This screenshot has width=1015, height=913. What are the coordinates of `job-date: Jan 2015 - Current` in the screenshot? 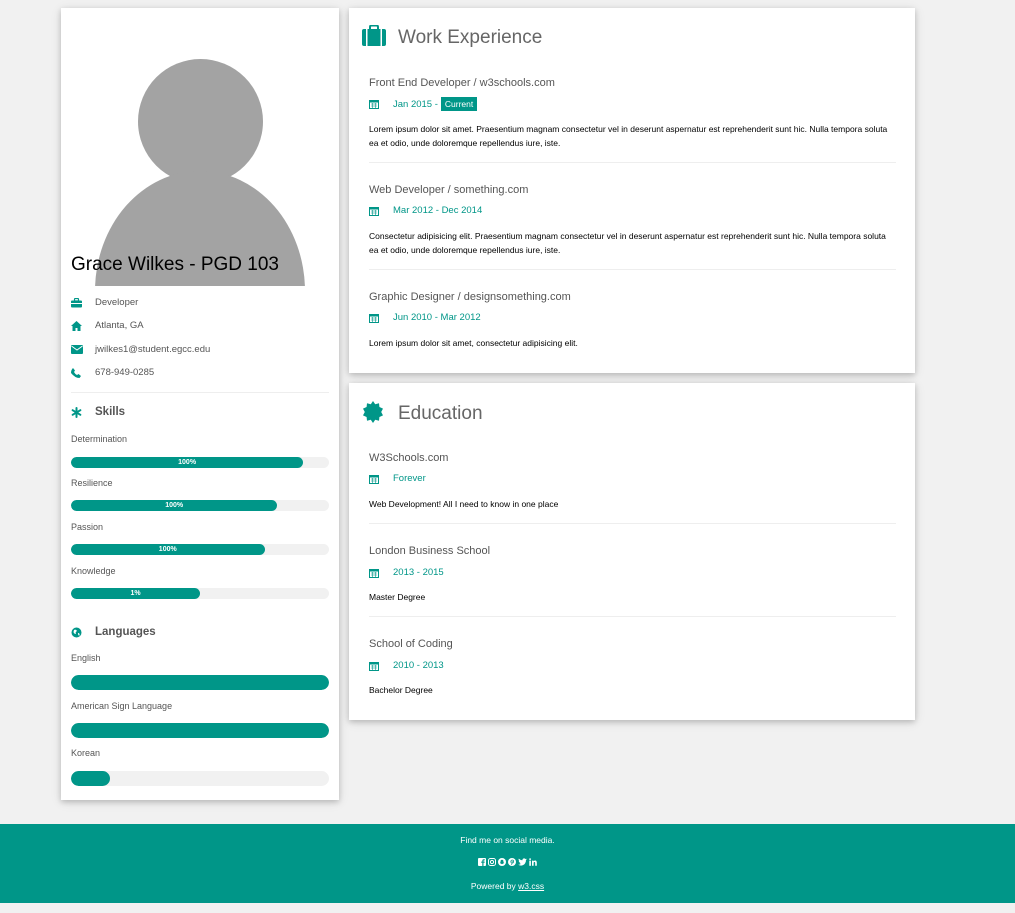 It's located at (423, 104).